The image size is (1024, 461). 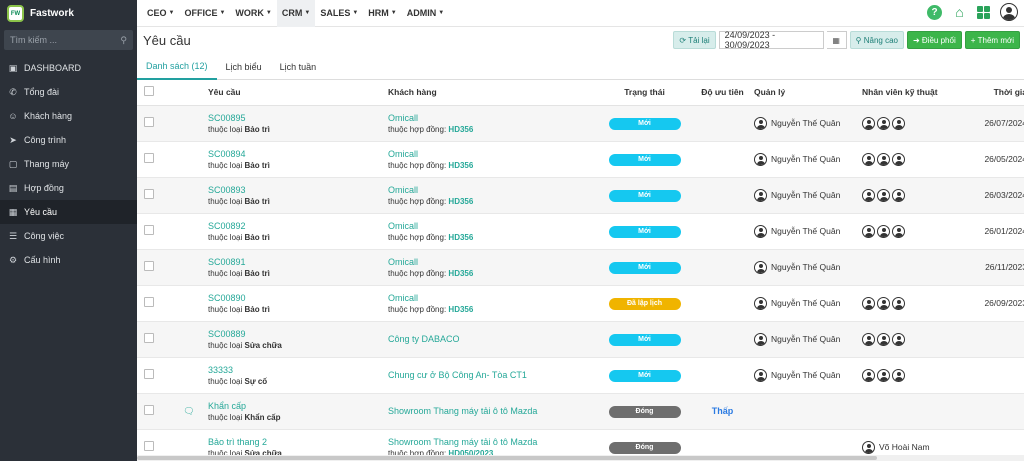 What do you see at coordinates (244, 66) in the screenshot?
I see `tab-schedule: Lịch biểu` at bounding box center [244, 66].